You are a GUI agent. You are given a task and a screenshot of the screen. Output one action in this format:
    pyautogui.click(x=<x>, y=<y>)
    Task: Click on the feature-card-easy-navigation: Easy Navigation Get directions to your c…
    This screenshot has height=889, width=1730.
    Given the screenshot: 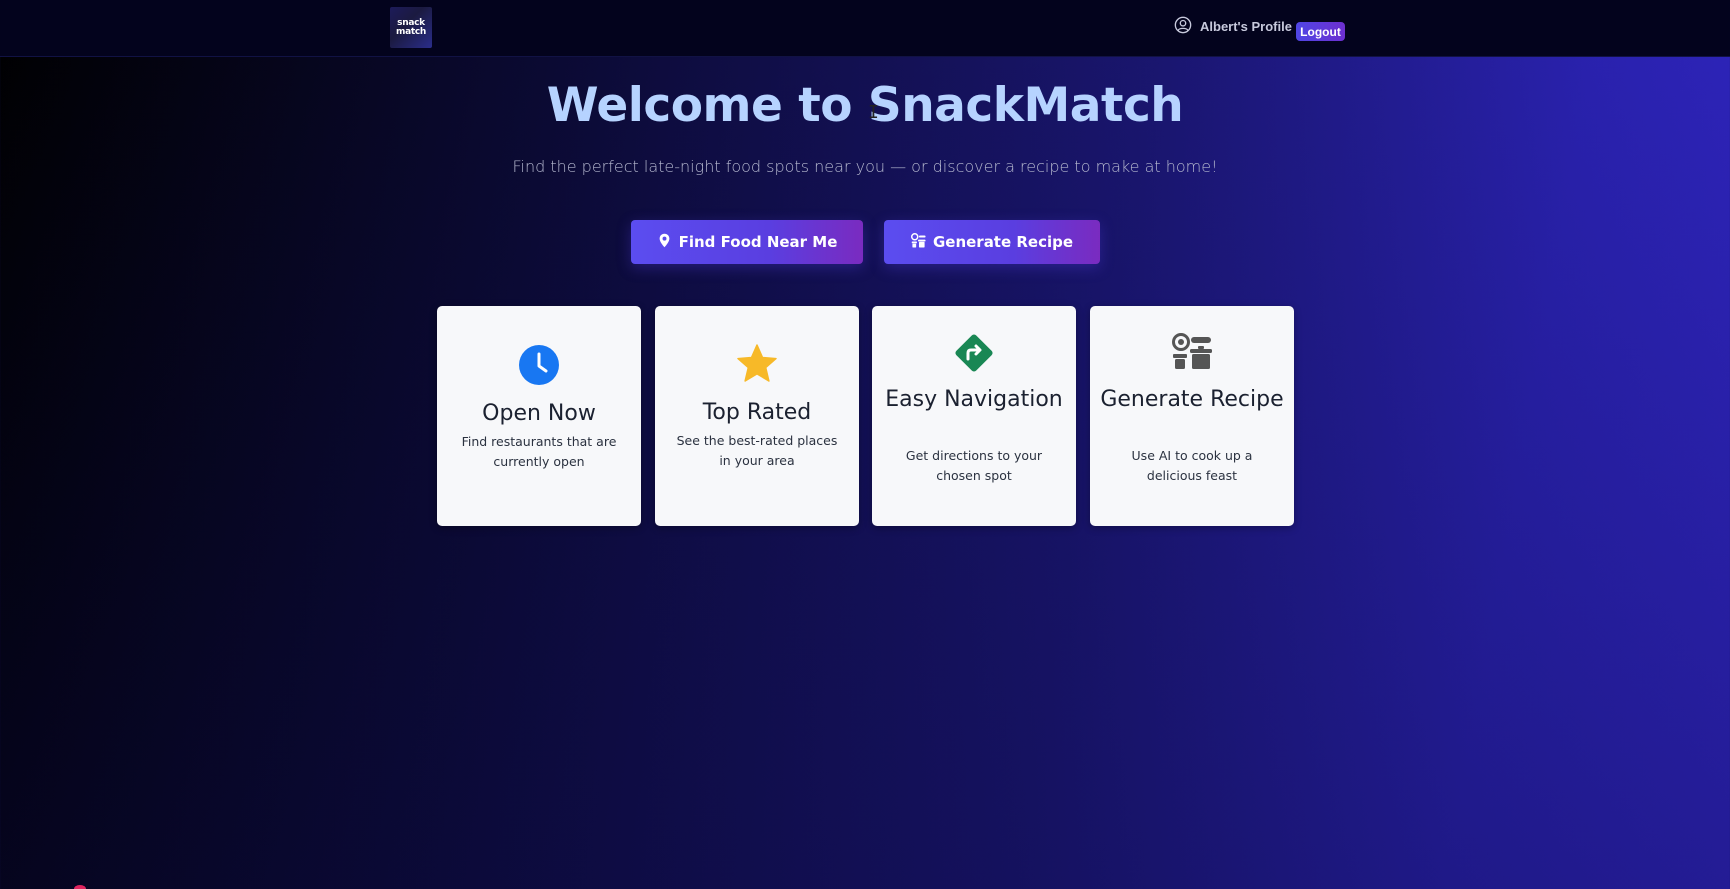 What is the action you would take?
    pyautogui.click(x=974, y=416)
    